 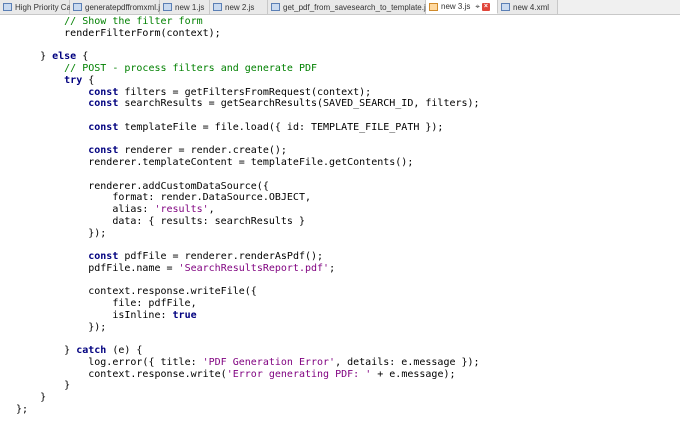 I want to click on code-line: file: pdfFile,, so click(x=154, y=304).